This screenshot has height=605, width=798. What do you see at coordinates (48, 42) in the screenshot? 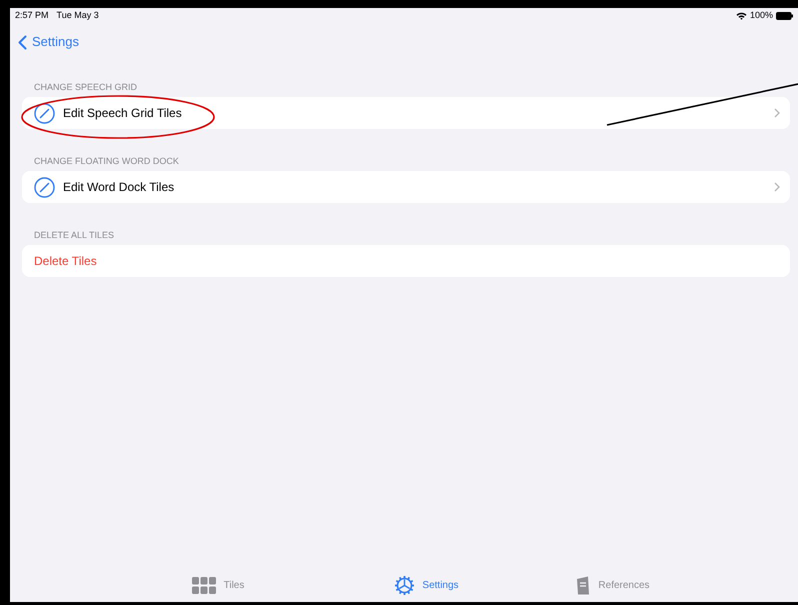
I see `back-link: Settings` at bounding box center [48, 42].